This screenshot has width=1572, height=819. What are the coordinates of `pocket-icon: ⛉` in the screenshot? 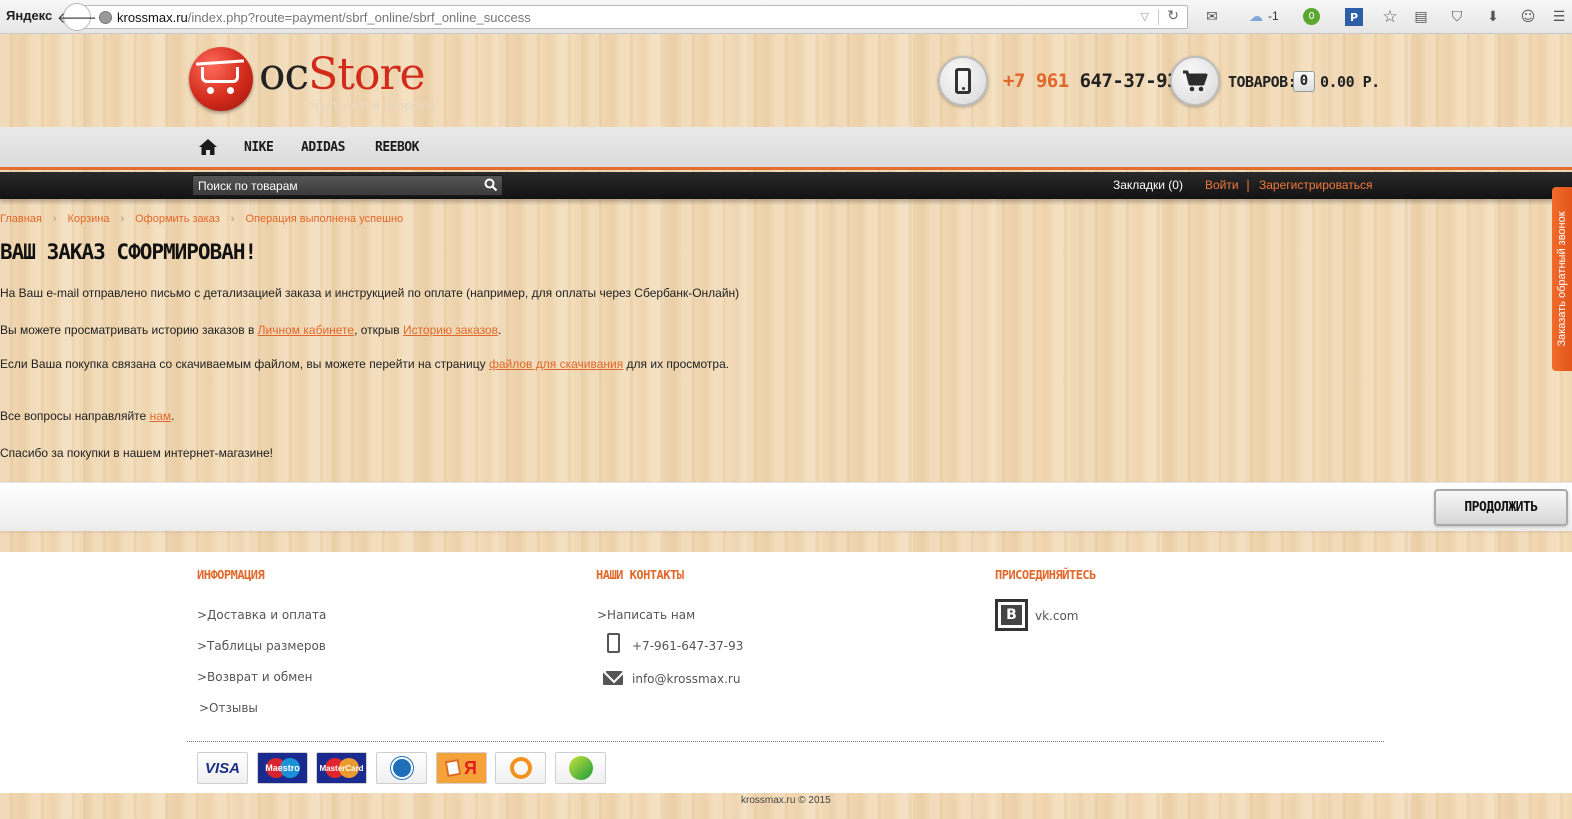 It's located at (1457, 17).